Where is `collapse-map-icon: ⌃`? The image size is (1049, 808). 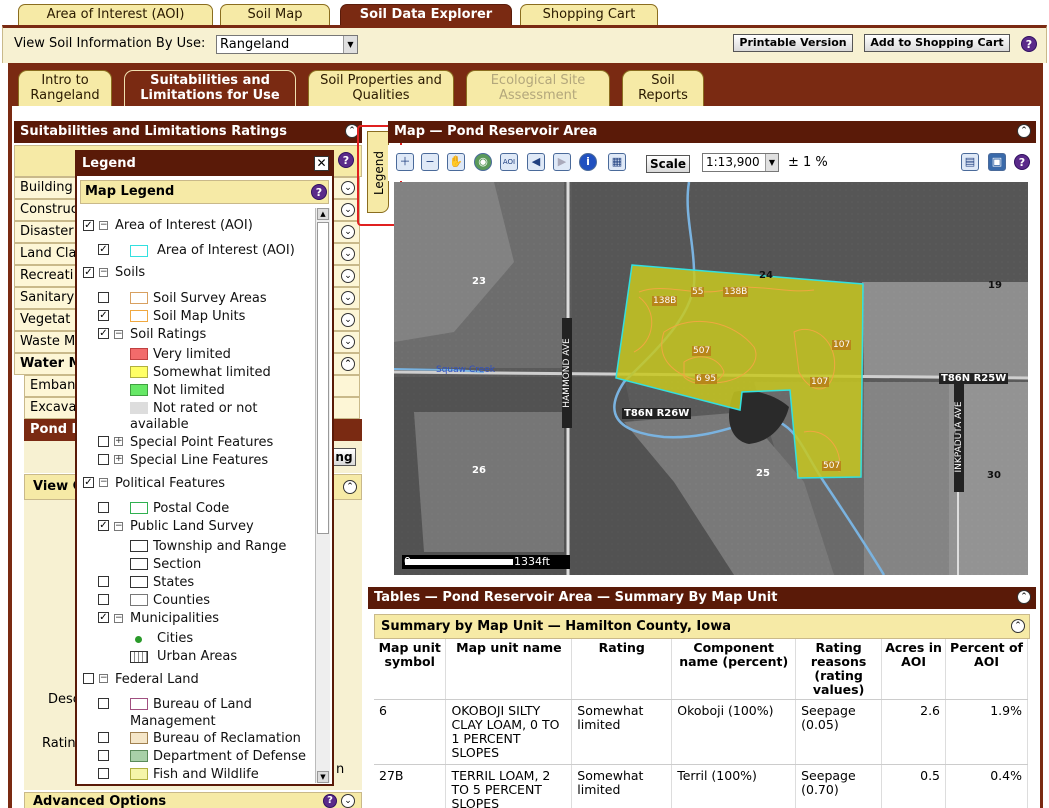
collapse-map-icon: ⌃ is located at coordinates (1024, 131).